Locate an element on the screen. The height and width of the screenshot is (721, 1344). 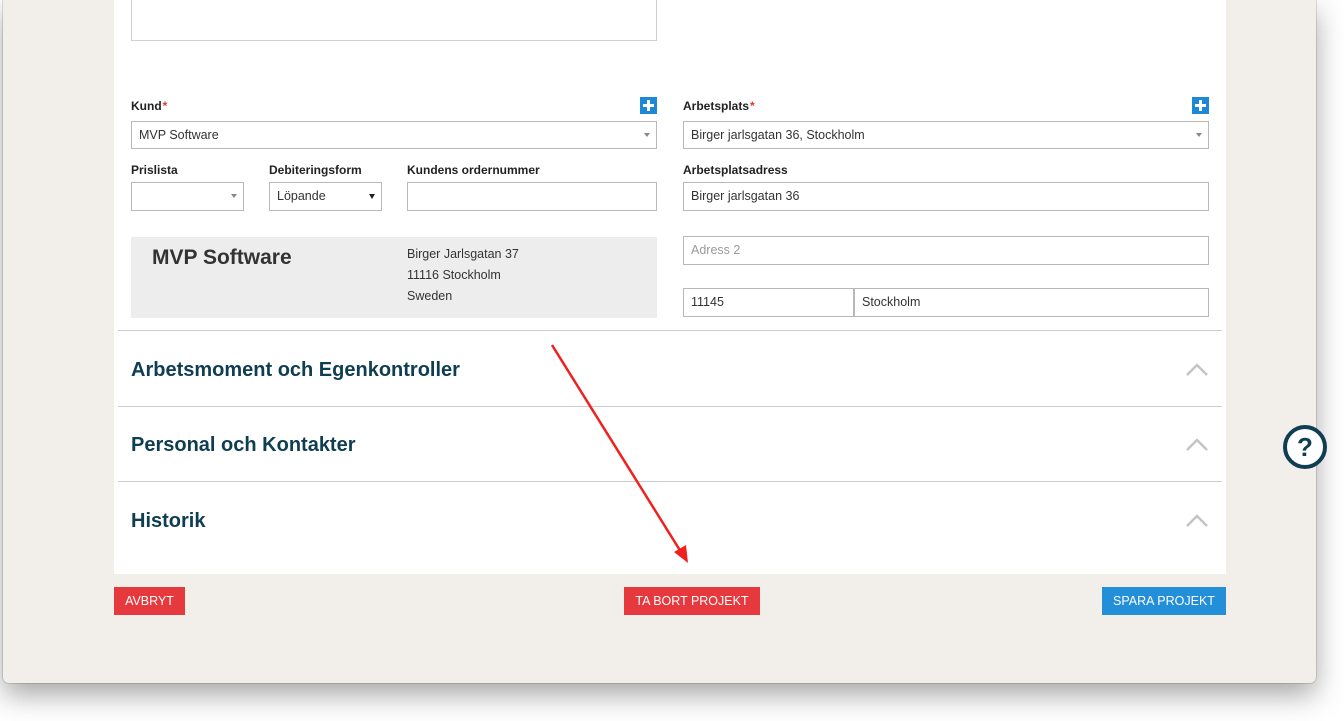
description-textarea is located at coordinates (394, 20).